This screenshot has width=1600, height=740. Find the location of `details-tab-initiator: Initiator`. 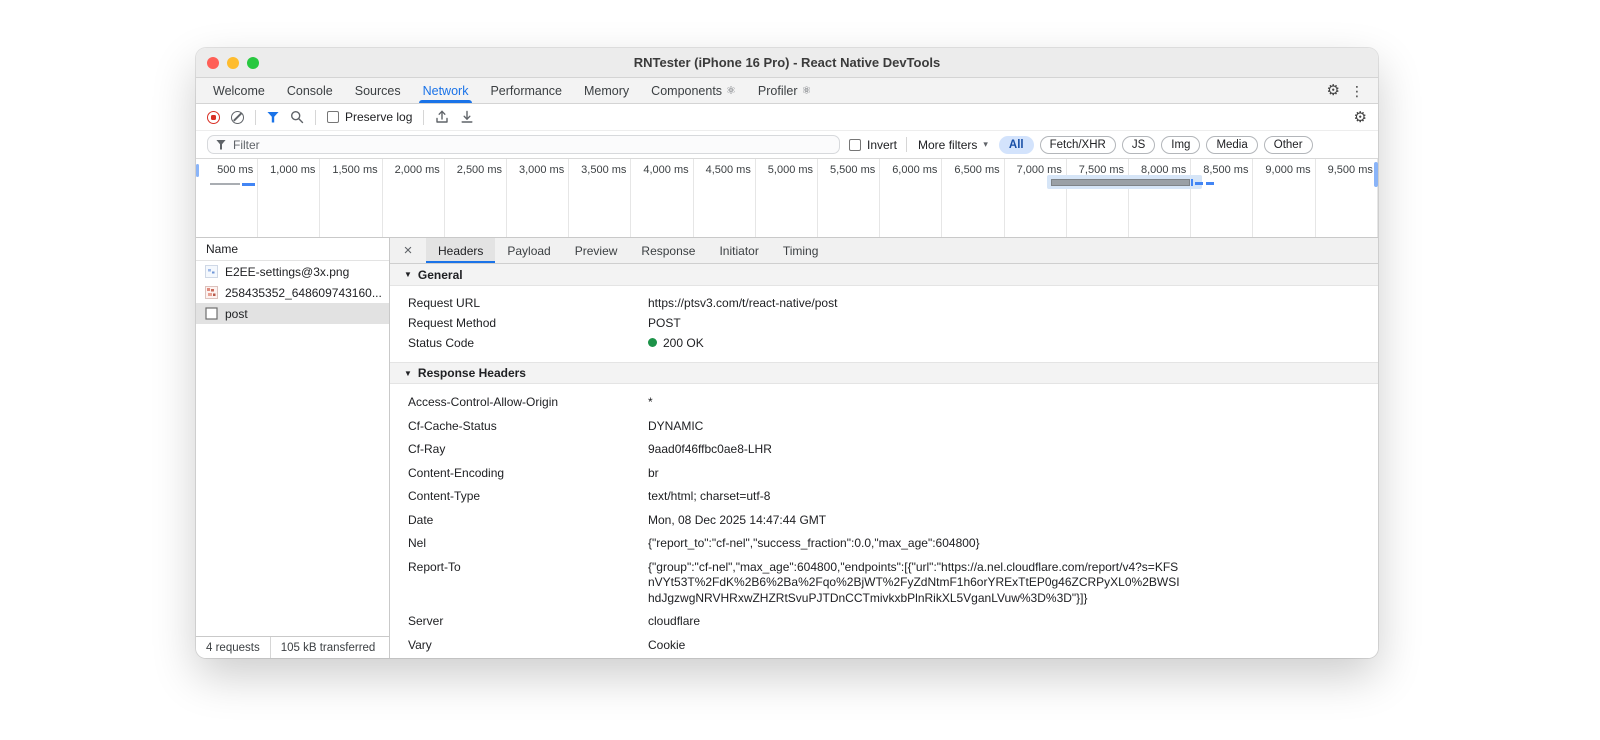

details-tab-initiator: Initiator is located at coordinates (738, 250).